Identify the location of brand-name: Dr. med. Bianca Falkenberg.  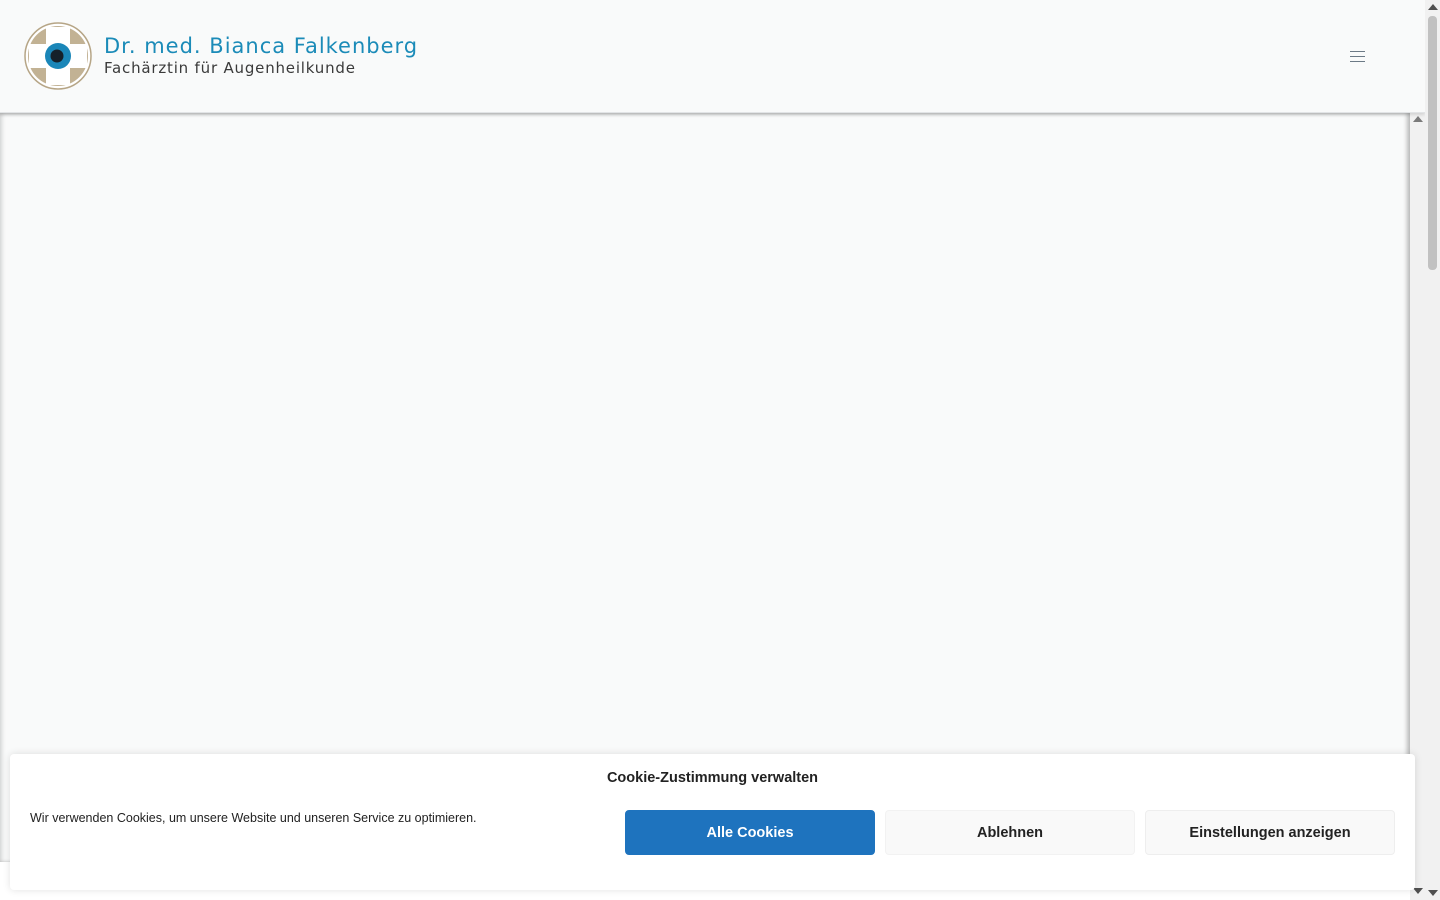
(261, 46).